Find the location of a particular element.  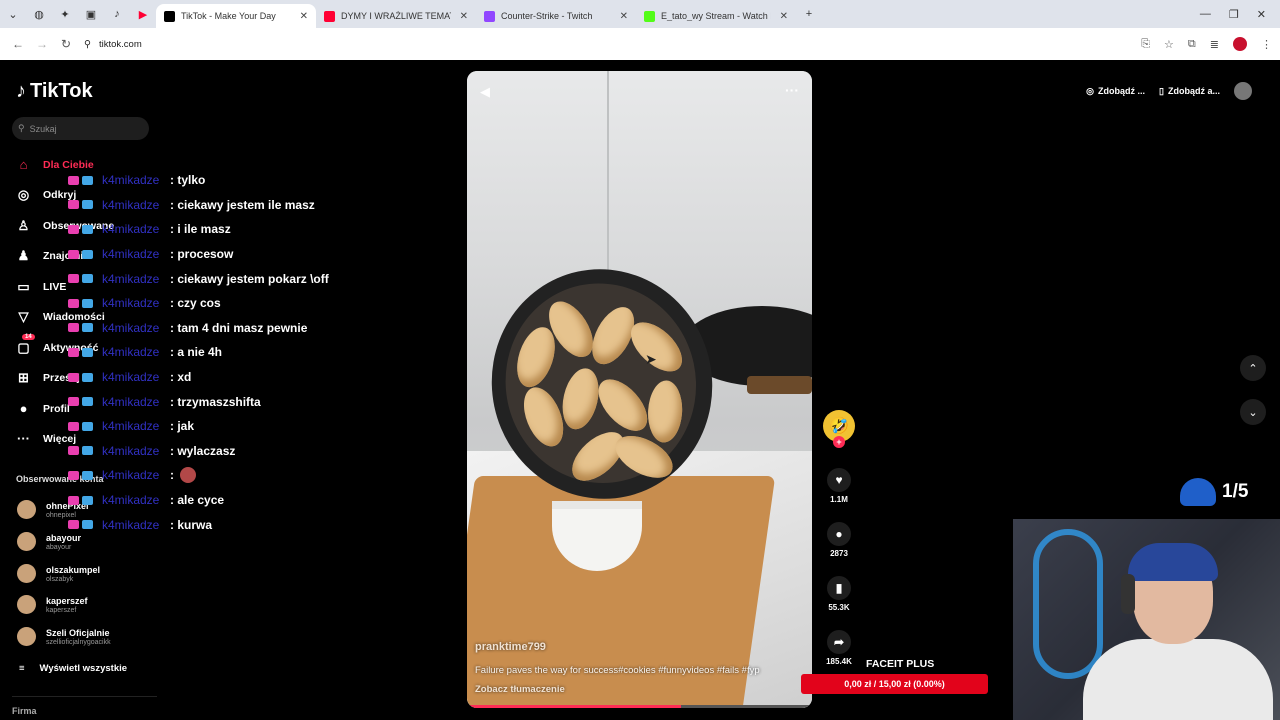

search-placeholder: Szukaj is located at coordinates (43, 128).